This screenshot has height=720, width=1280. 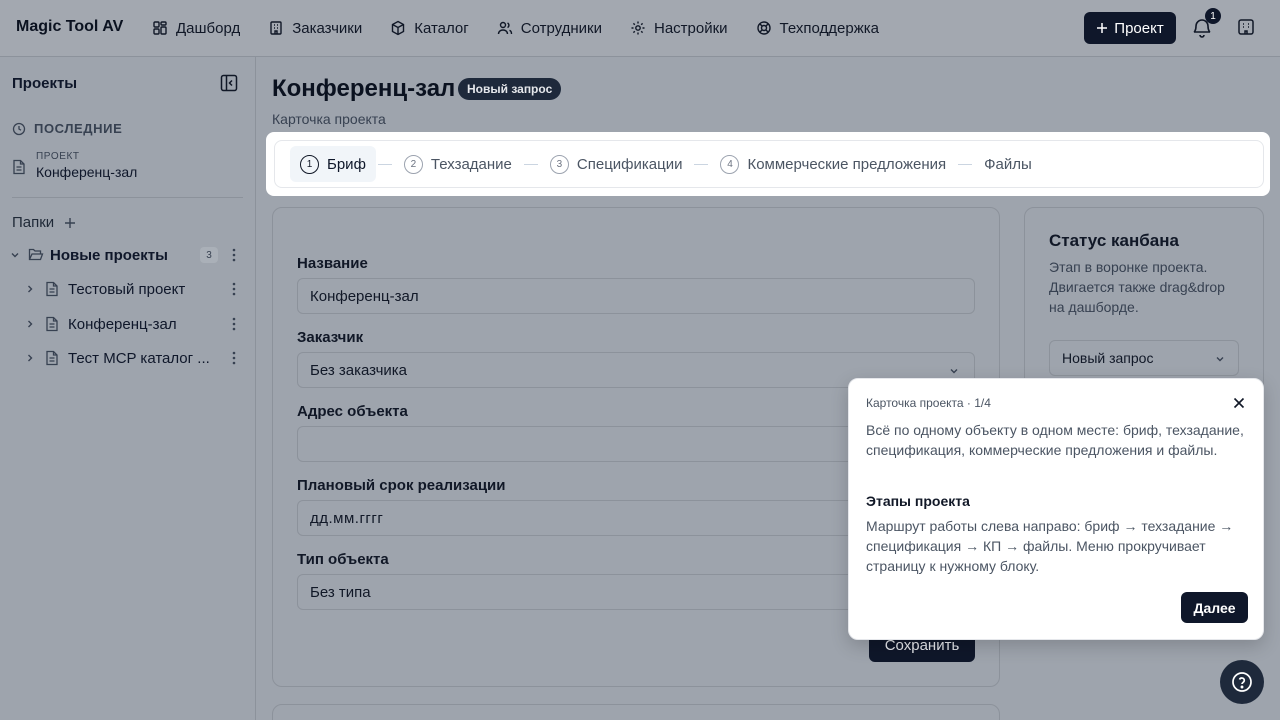 I want to click on nav-label: Дашборд, so click(x=208, y=28).